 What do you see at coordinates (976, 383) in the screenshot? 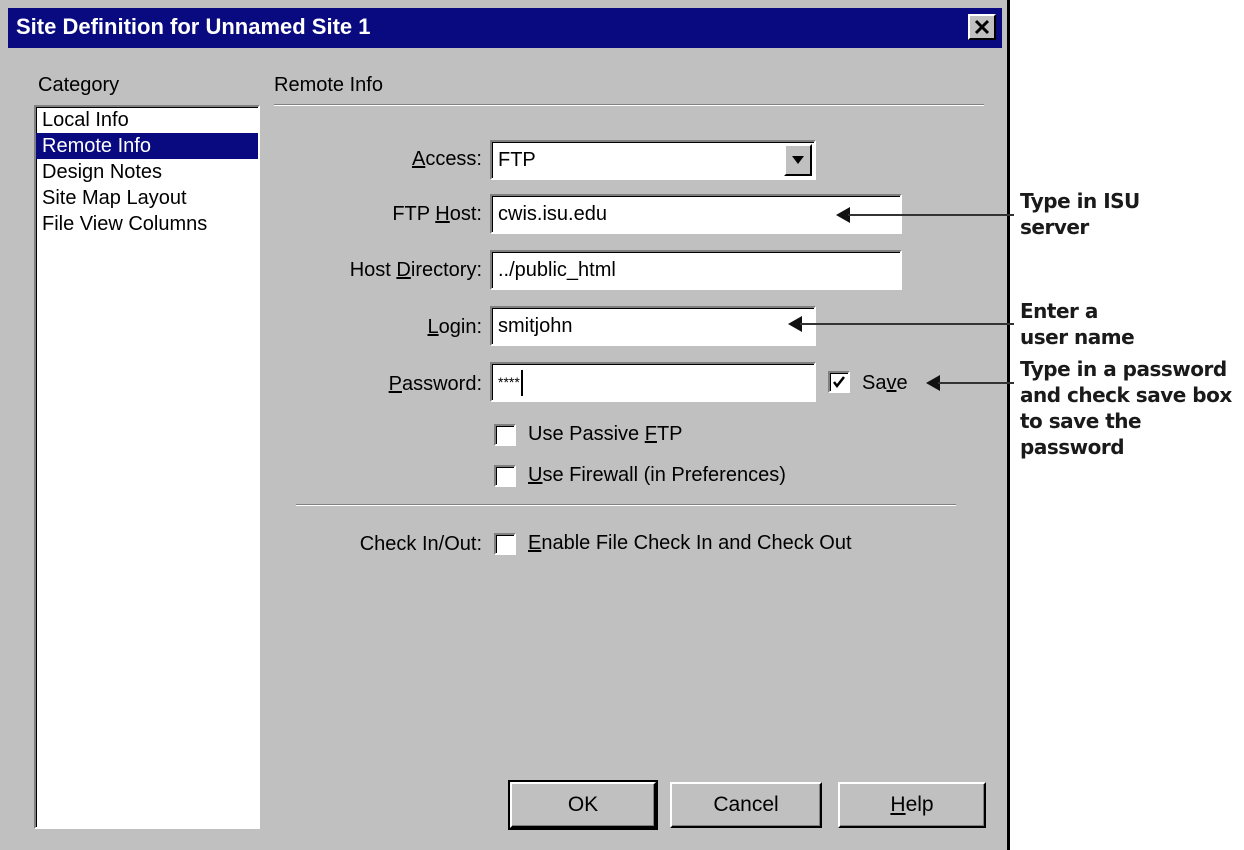
I see `password-arrow-line` at bounding box center [976, 383].